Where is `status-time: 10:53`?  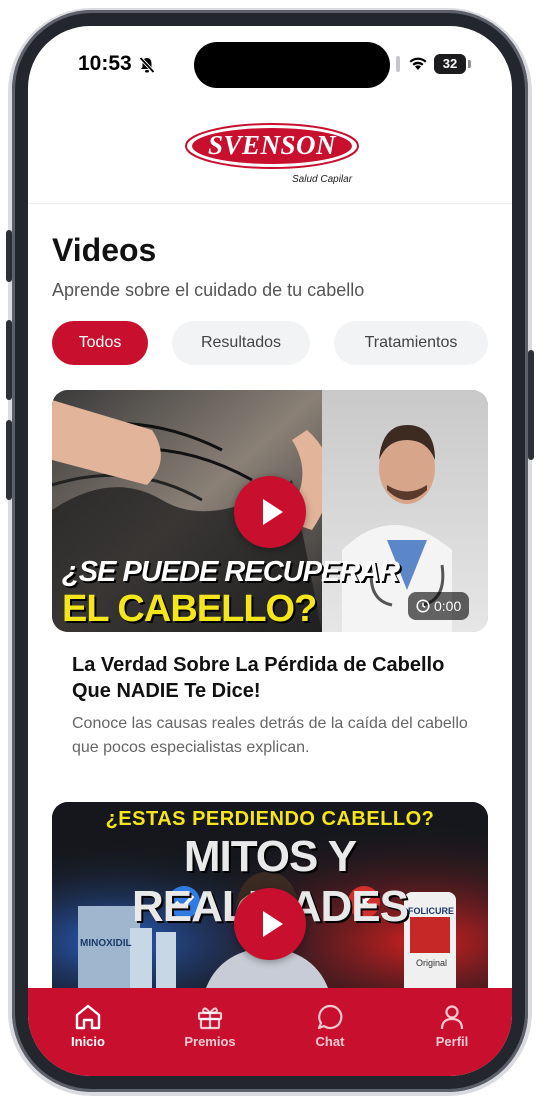 status-time: 10:53 is located at coordinates (105, 63).